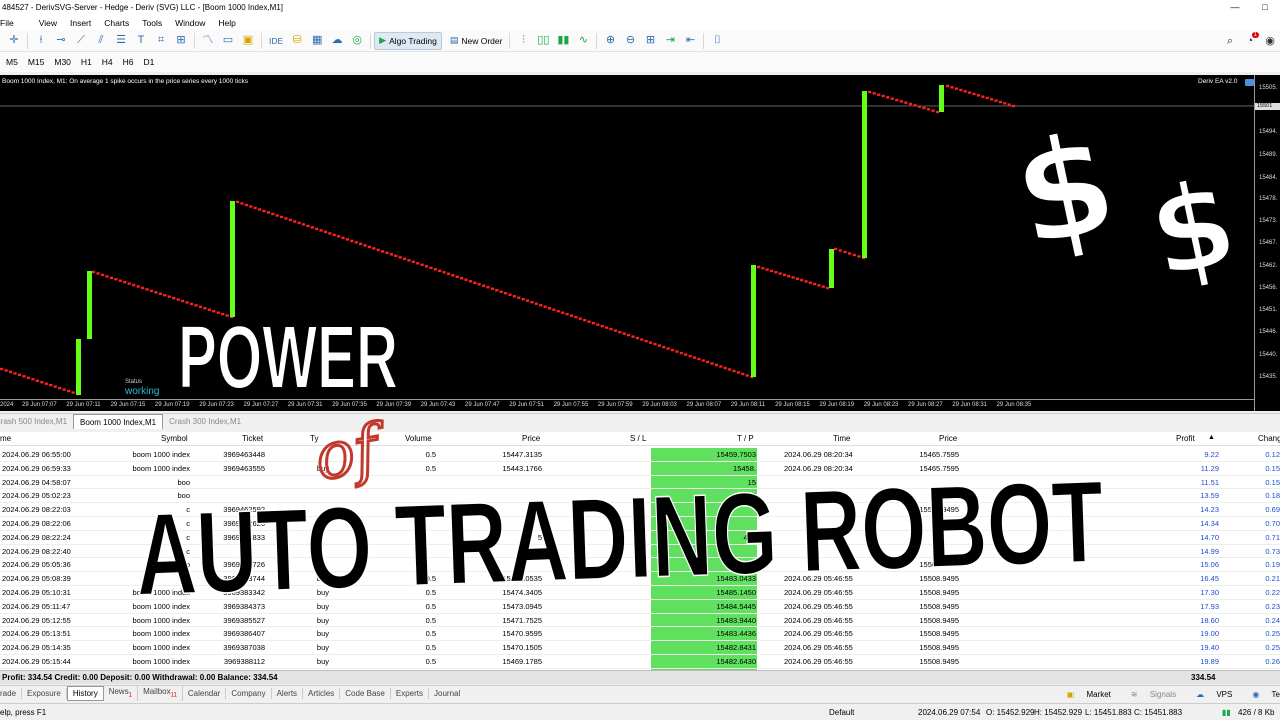 The height and width of the screenshot is (720, 1280). I want to click on col-time: me, so click(5, 438).